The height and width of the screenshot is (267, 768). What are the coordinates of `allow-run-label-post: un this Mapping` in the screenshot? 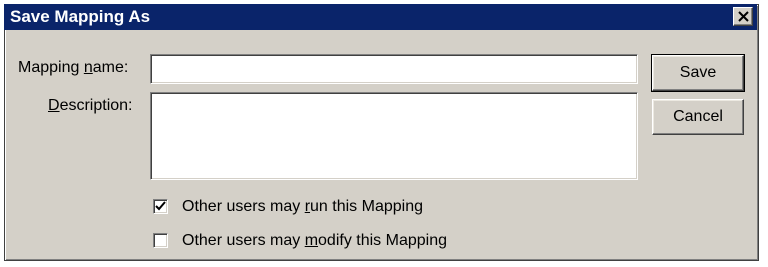 It's located at (366, 206).